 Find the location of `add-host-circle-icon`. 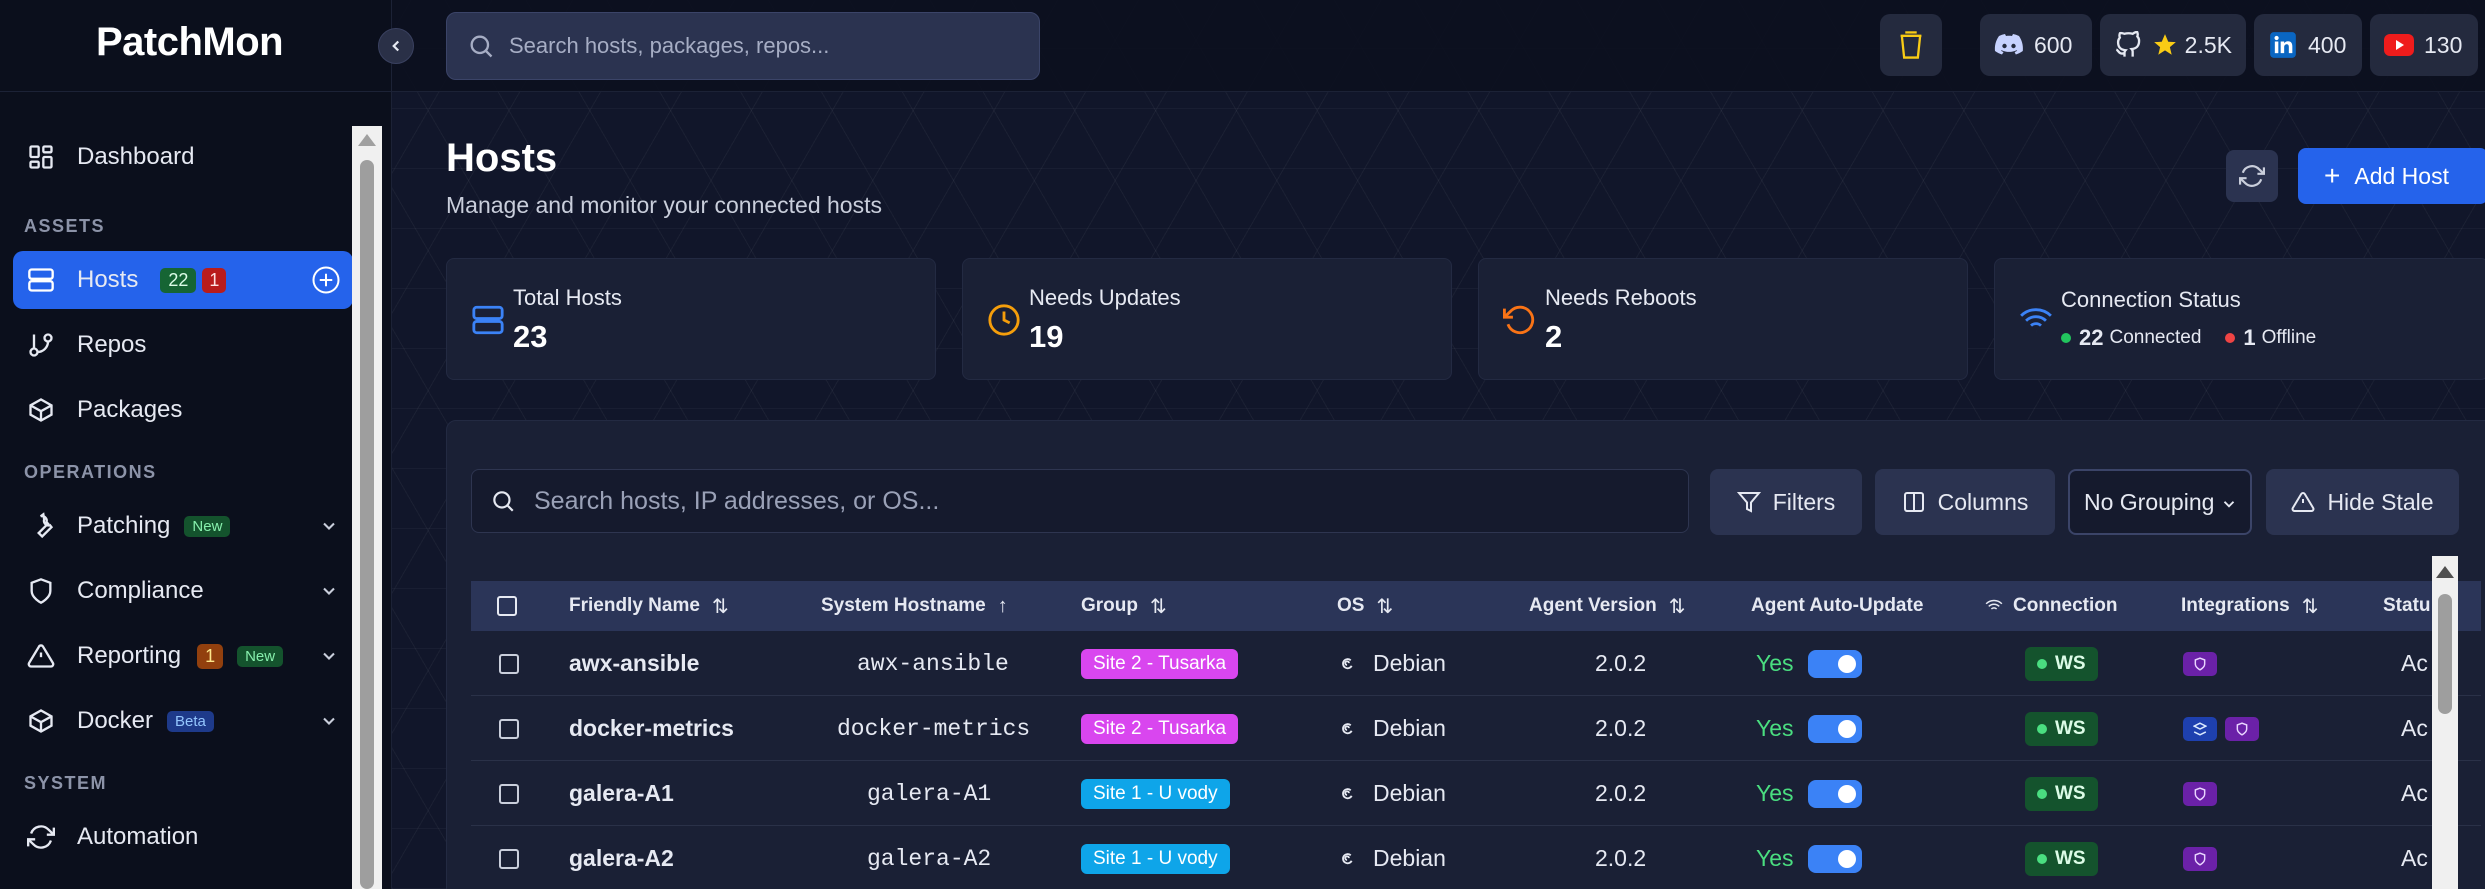

add-host-circle-icon is located at coordinates (326, 280).